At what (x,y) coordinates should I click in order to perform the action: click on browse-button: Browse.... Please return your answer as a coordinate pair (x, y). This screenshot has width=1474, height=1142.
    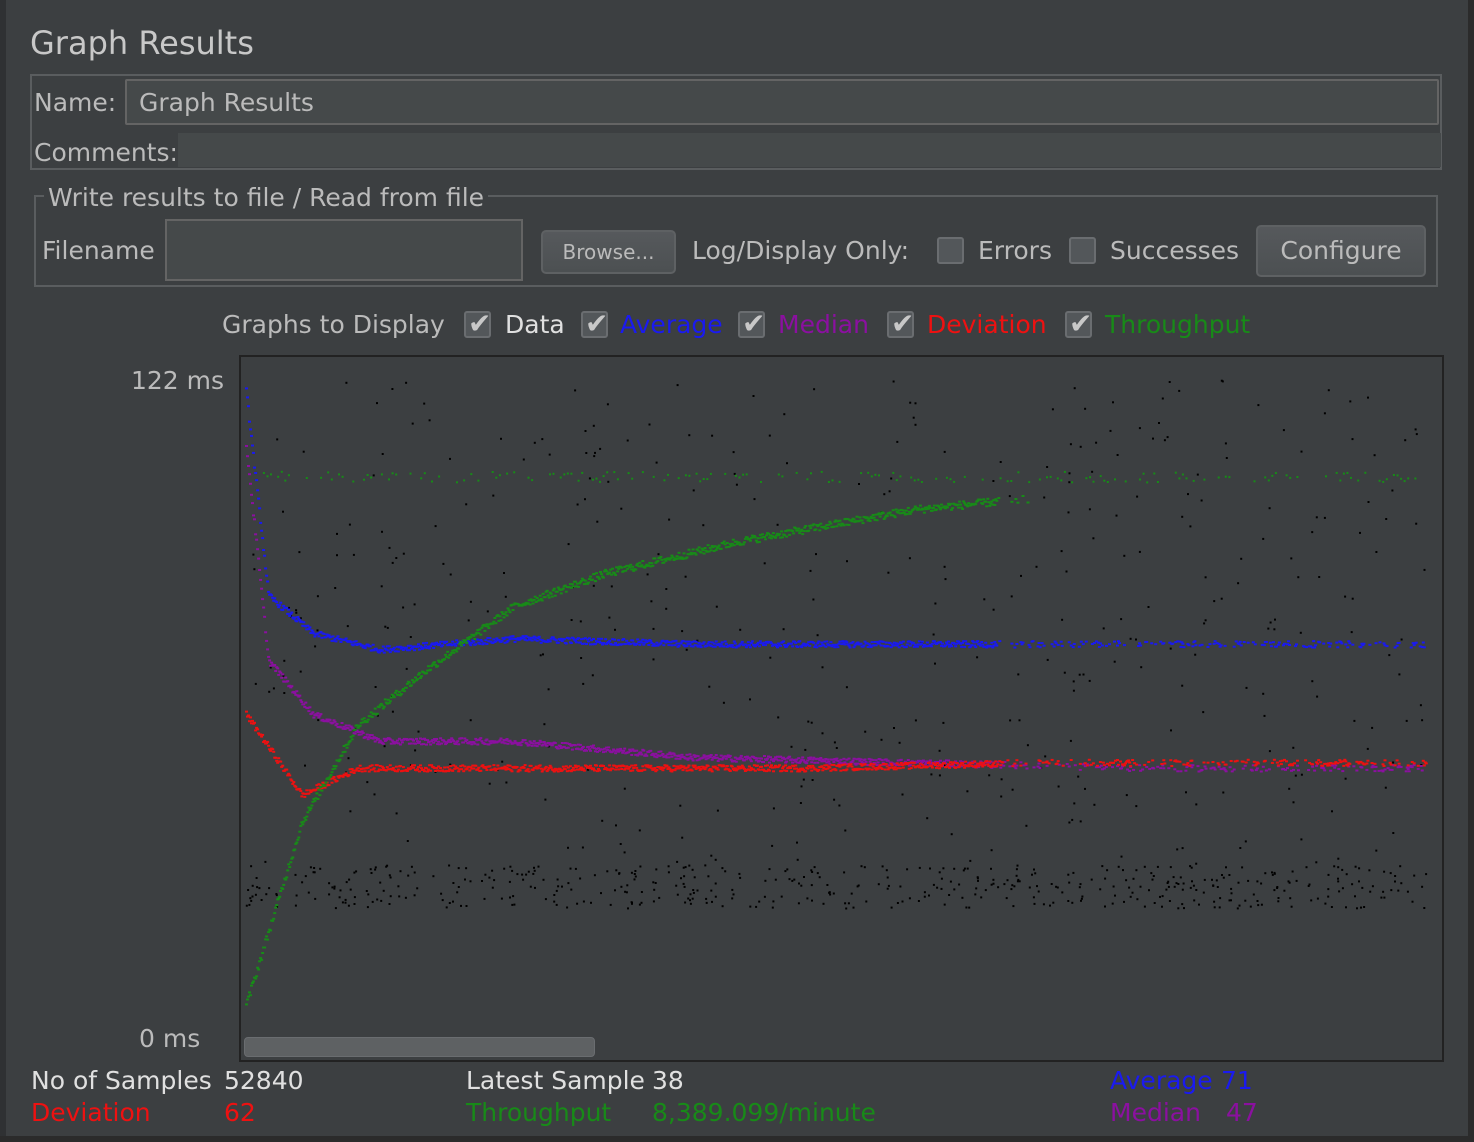
    Looking at the image, I should click on (608, 252).